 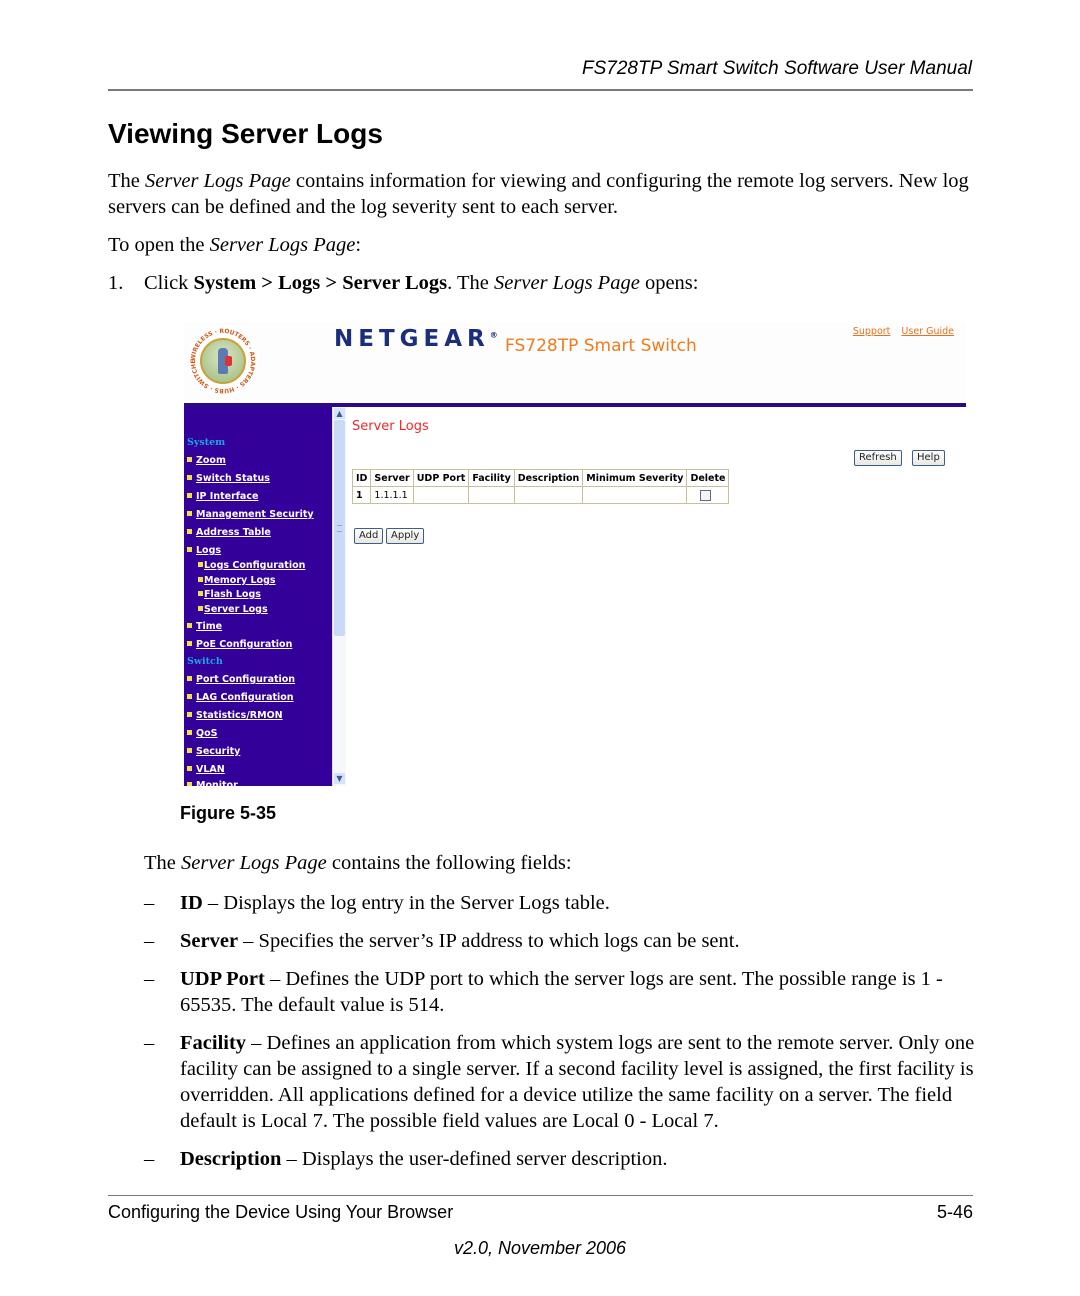 What do you see at coordinates (491, 478) in the screenshot?
I see `column-header: Facility` at bounding box center [491, 478].